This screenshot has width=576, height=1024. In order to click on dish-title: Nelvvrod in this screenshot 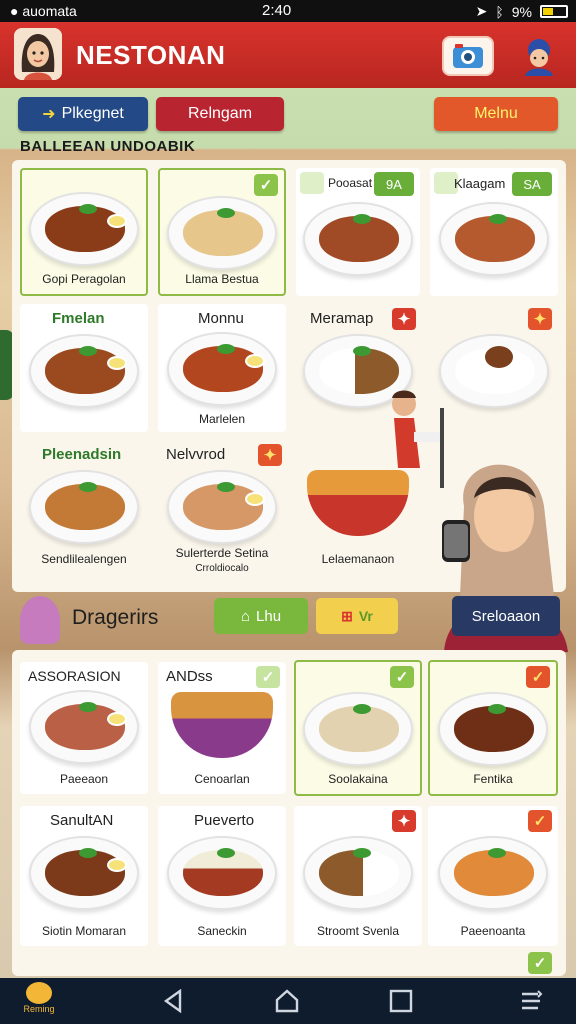, I will do `click(196, 454)`.